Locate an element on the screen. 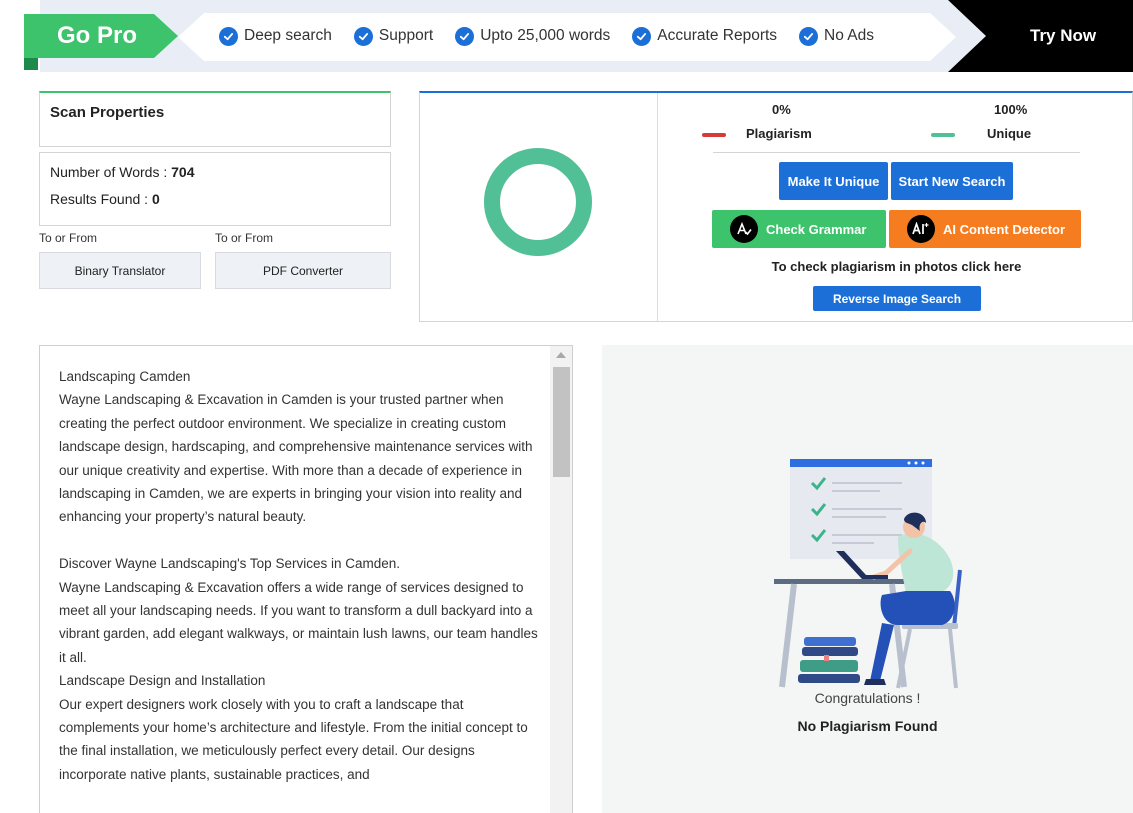 The image size is (1133, 813). feature-item: No Ads is located at coordinates (837, 36).